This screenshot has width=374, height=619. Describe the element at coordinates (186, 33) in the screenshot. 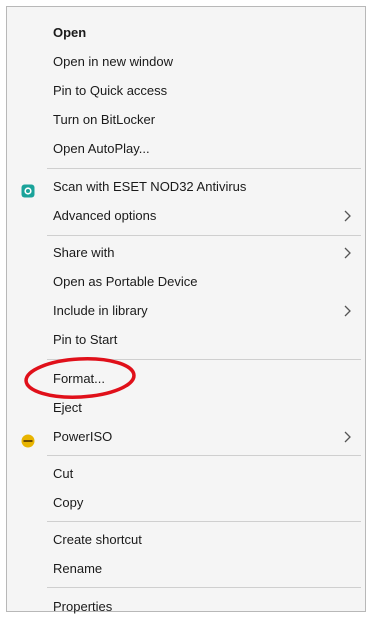

I see `menu-item-open: Open` at that location.